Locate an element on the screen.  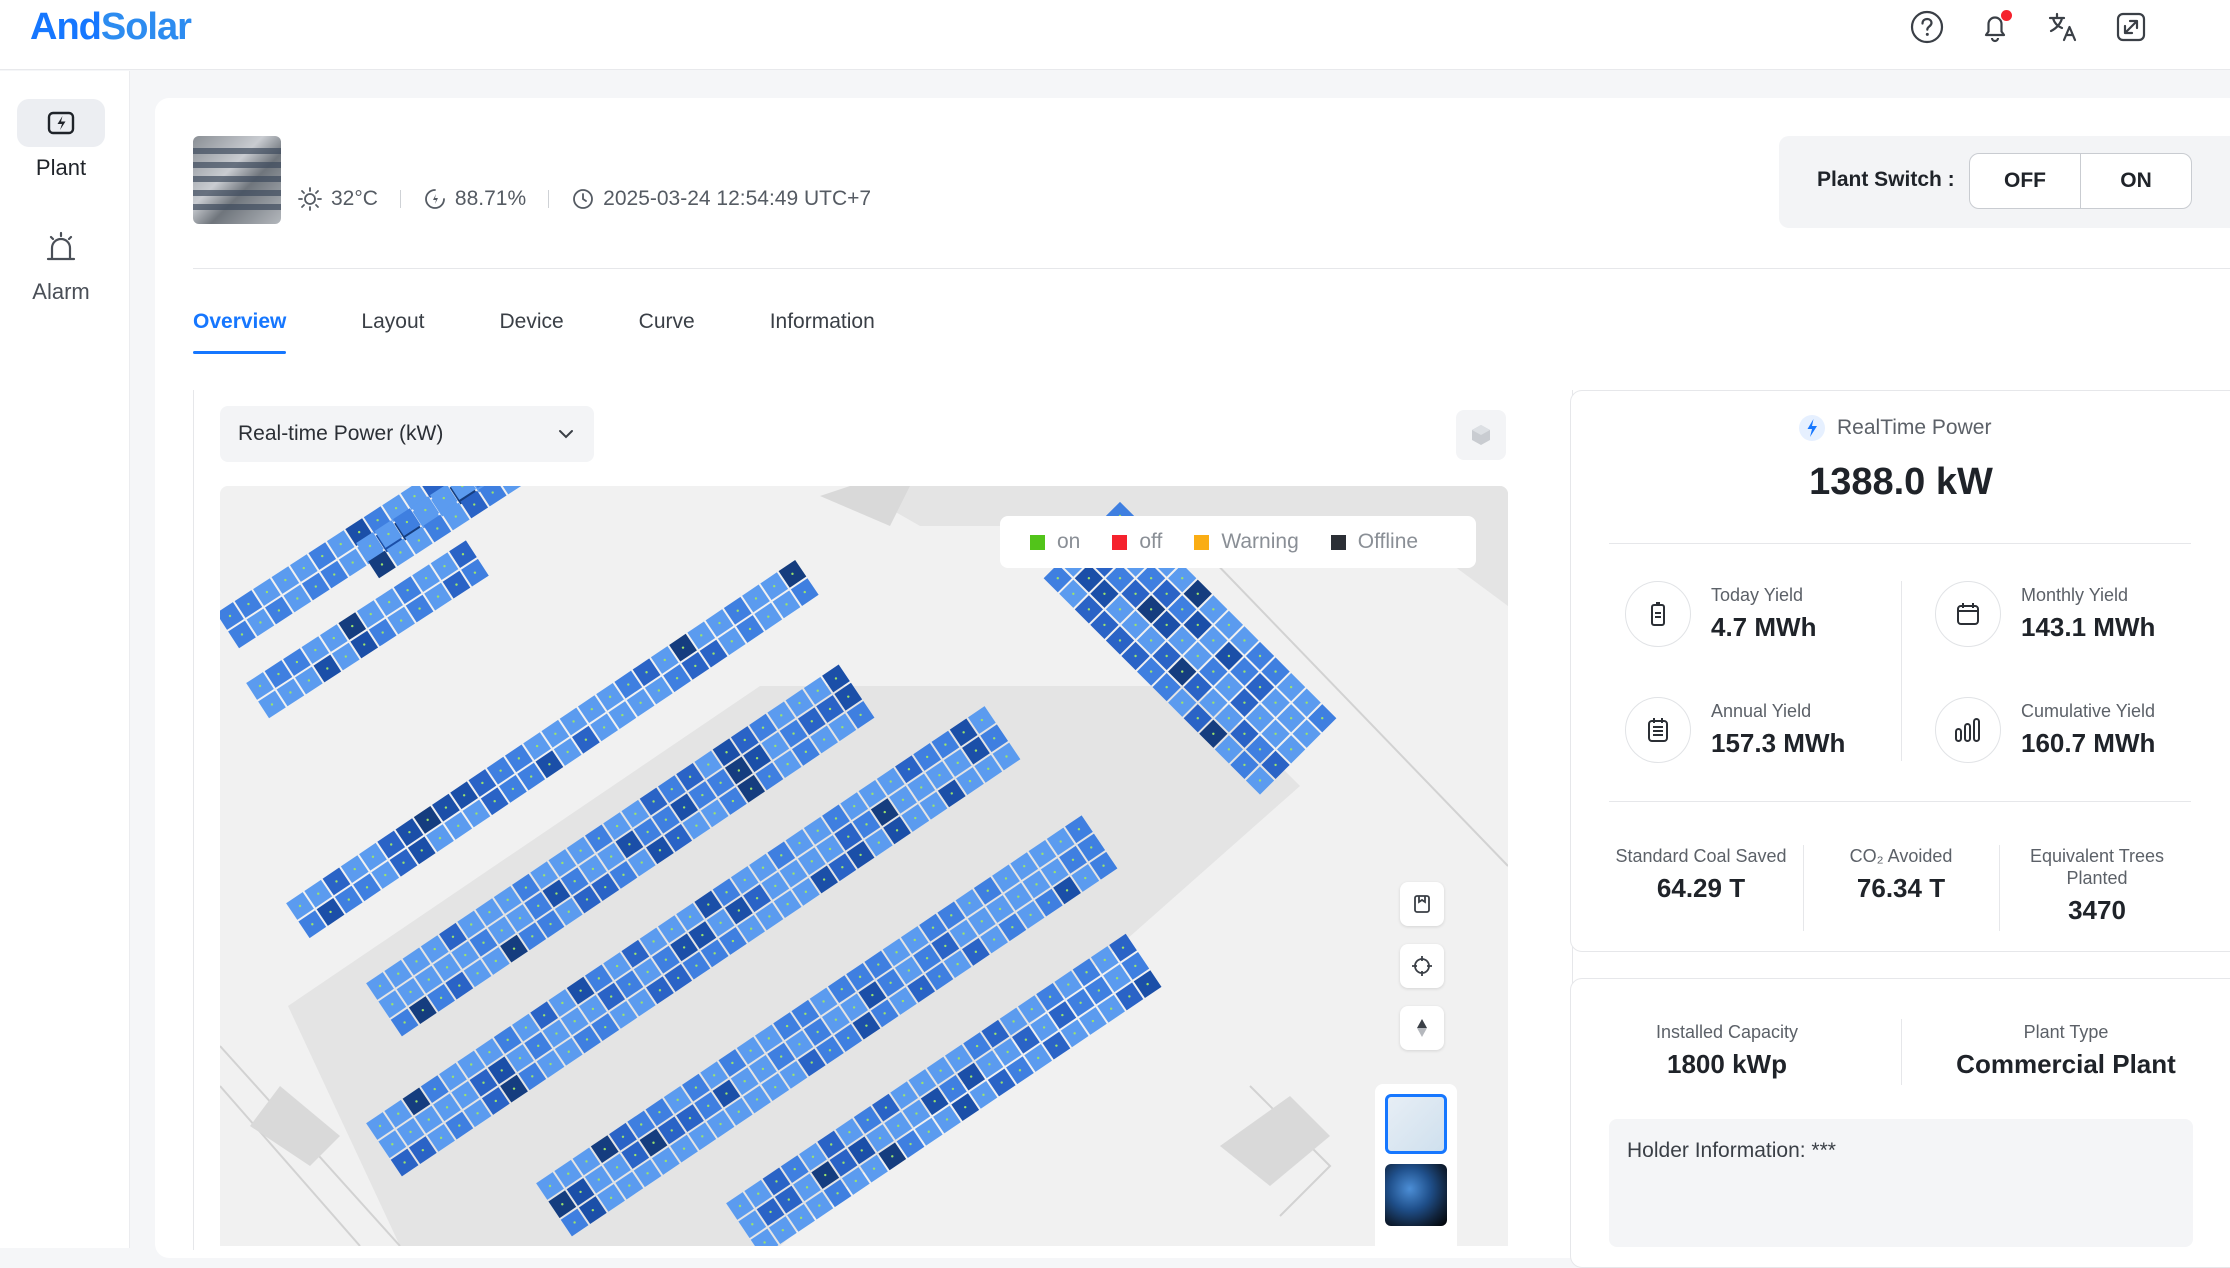
switch-on-button: ON is located at coordinates (2136, 181).